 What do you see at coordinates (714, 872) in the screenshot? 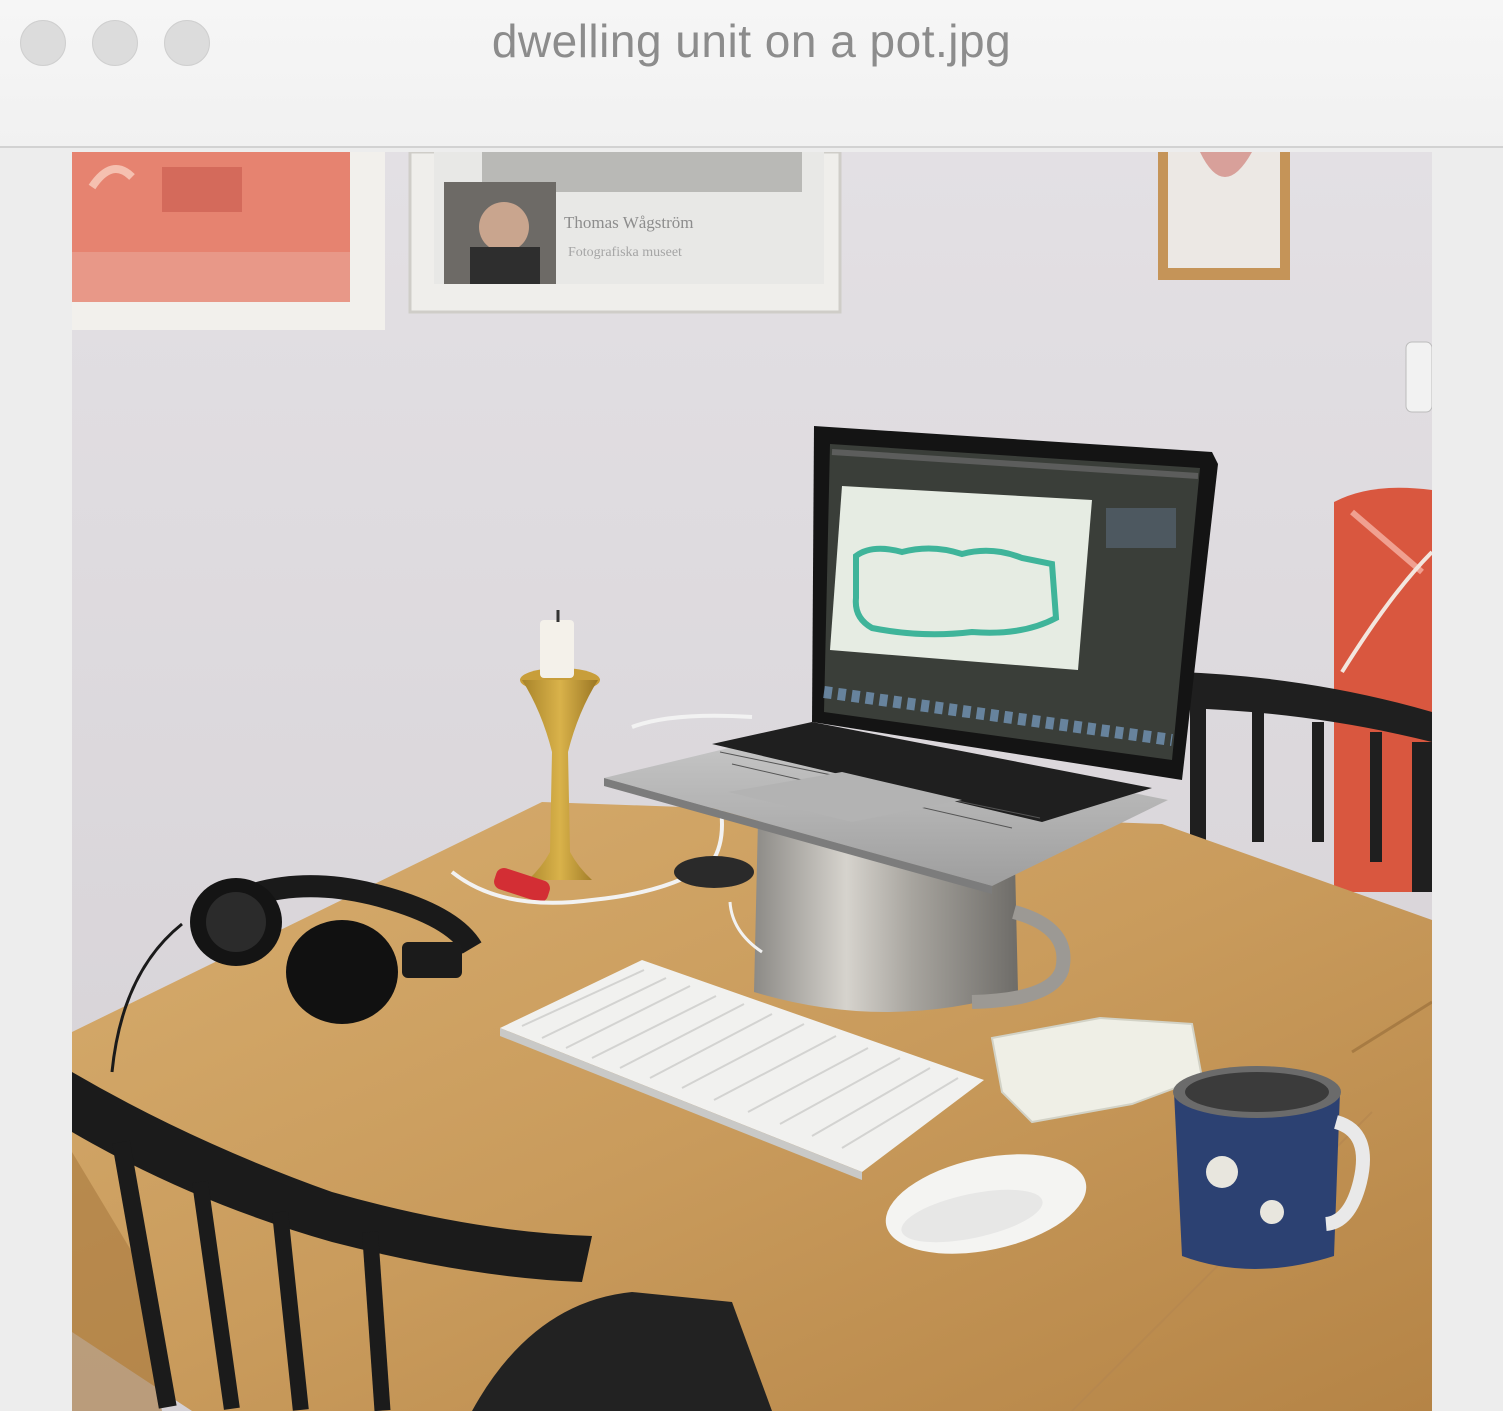
I see `mouse-black` at bounding box center [714, 872].